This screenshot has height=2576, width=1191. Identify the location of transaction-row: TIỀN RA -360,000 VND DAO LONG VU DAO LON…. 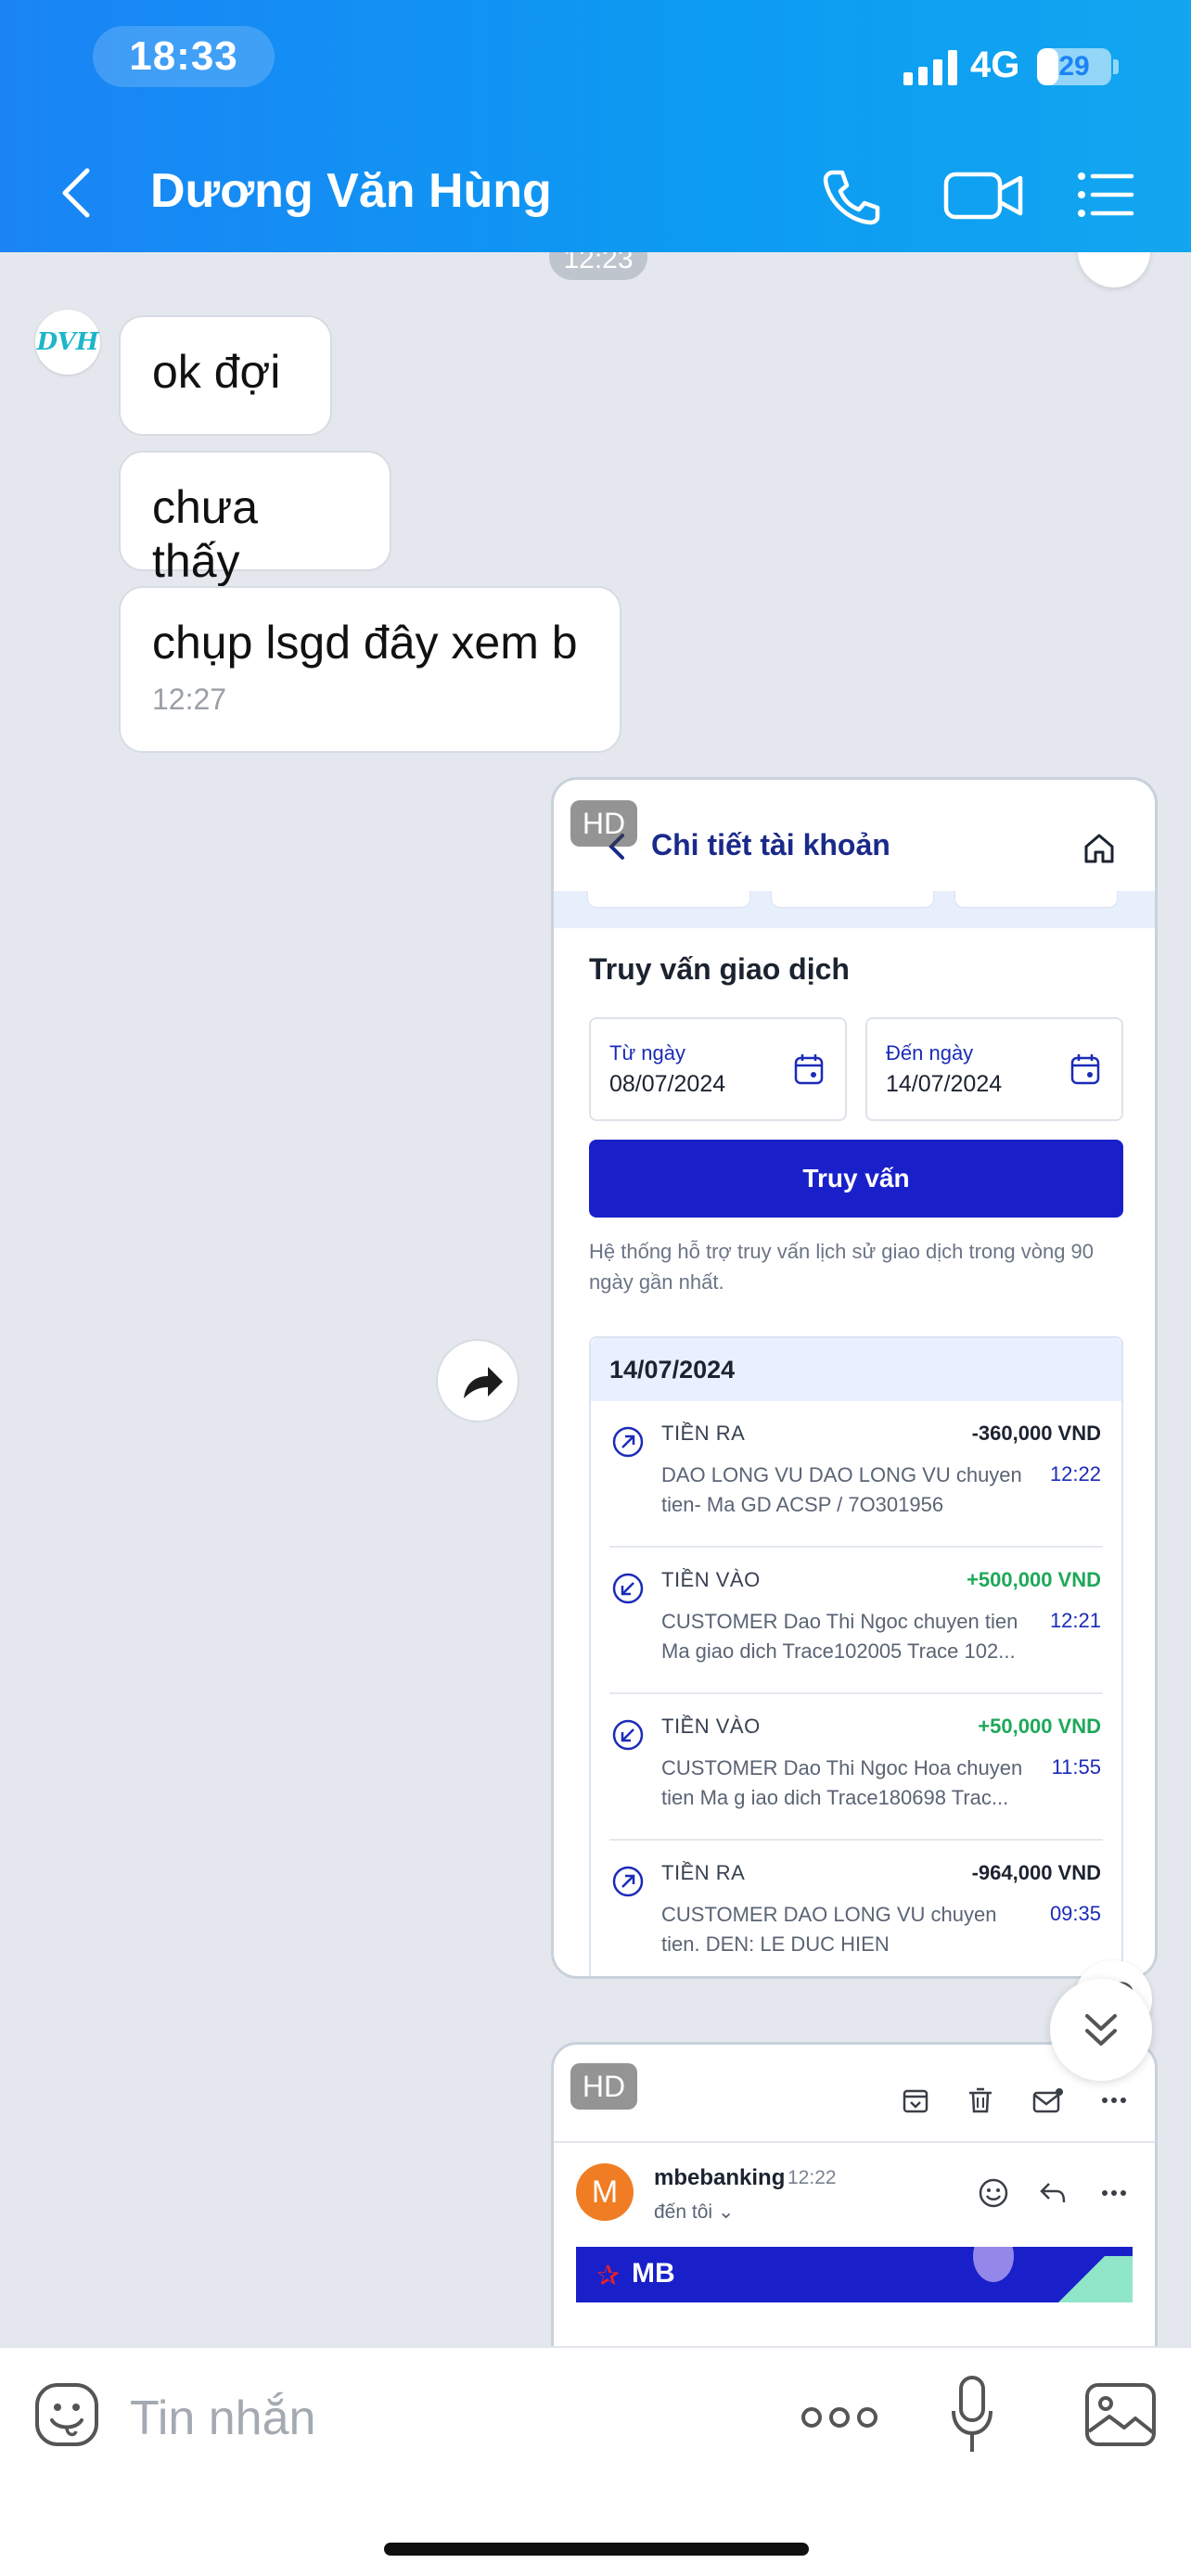
(856, 1474).